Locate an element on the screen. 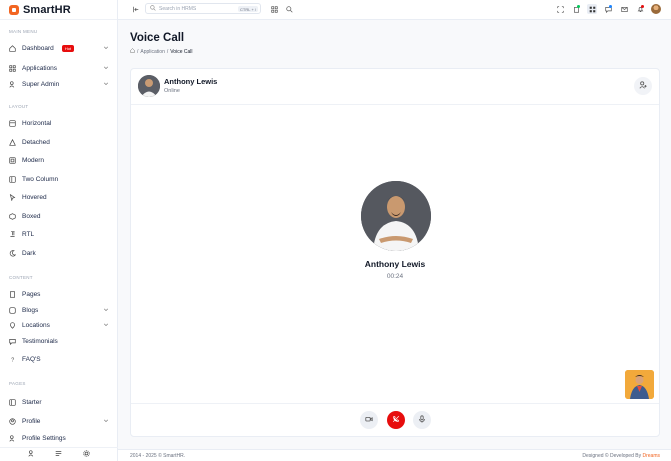 This screenshot has height=461, width=671. sidebar-item-label: RTL is located at coordinates (28, 234).